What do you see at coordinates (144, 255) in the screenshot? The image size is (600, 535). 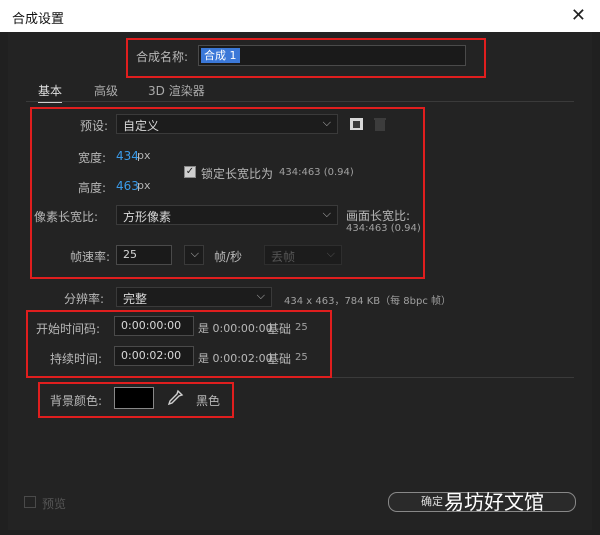 I see `frame-rate-input: 25` at bounding box center [144, 255].